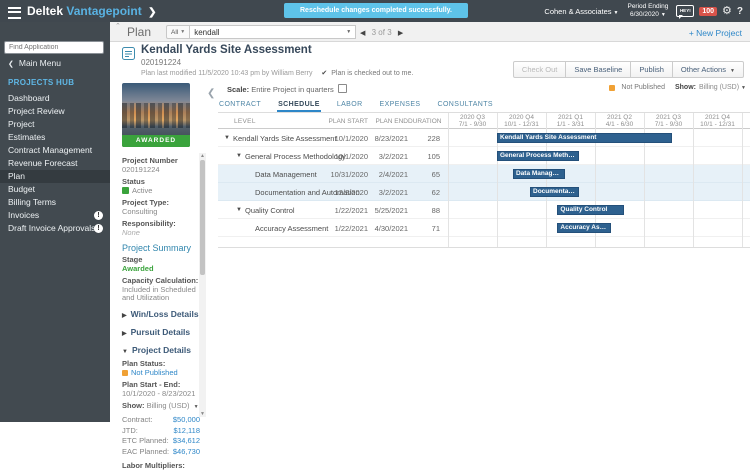 This screenshot has width=750, height=470. What do you see at coordinates (144, 363) in the screenshot?
I see `field-label: Plan Status:` at bounding box center [144, 363].